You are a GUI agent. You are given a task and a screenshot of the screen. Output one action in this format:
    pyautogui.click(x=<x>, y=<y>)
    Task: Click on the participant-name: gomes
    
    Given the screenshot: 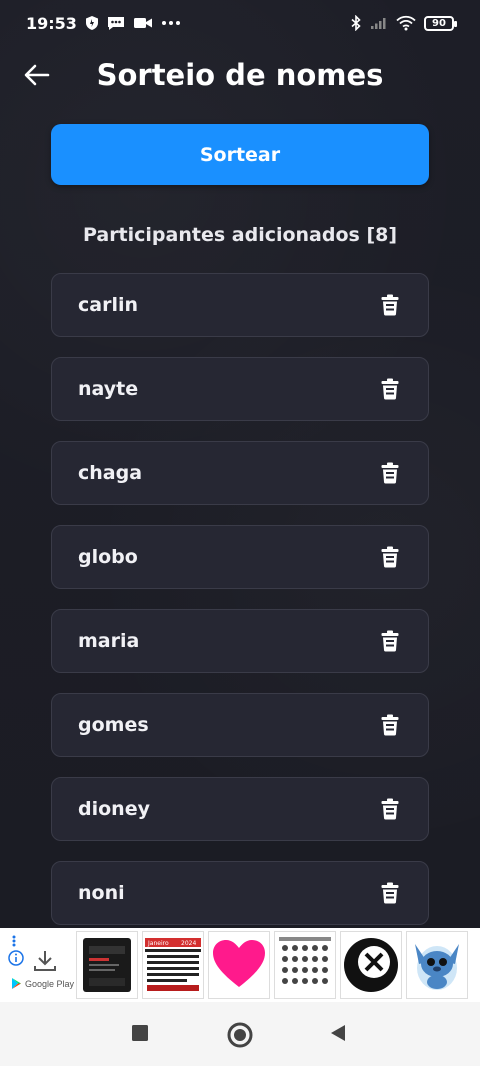 What is the action you would take?
    pyautogui.click(x=113, y=725)
    